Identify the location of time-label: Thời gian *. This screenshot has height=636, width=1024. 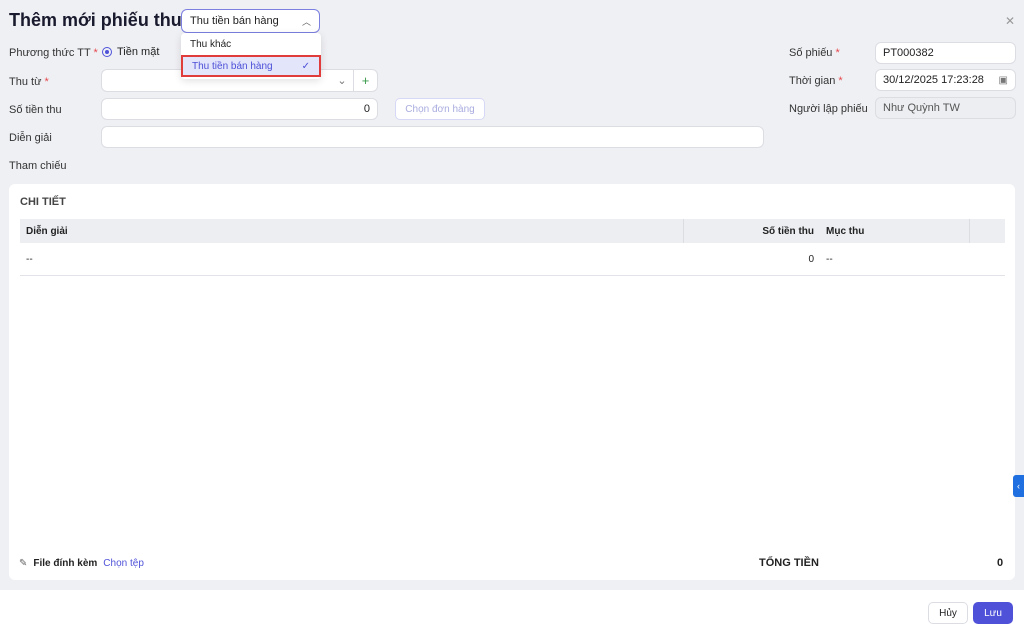
(816, 81).